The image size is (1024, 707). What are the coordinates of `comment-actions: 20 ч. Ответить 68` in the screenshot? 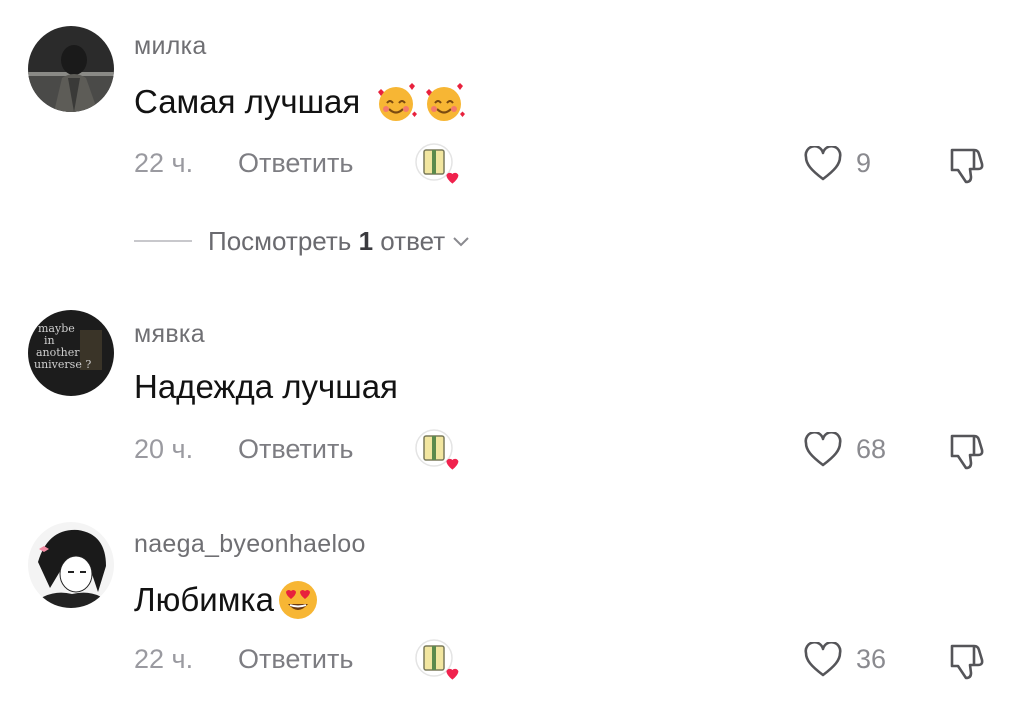 It's located at (512, 450).